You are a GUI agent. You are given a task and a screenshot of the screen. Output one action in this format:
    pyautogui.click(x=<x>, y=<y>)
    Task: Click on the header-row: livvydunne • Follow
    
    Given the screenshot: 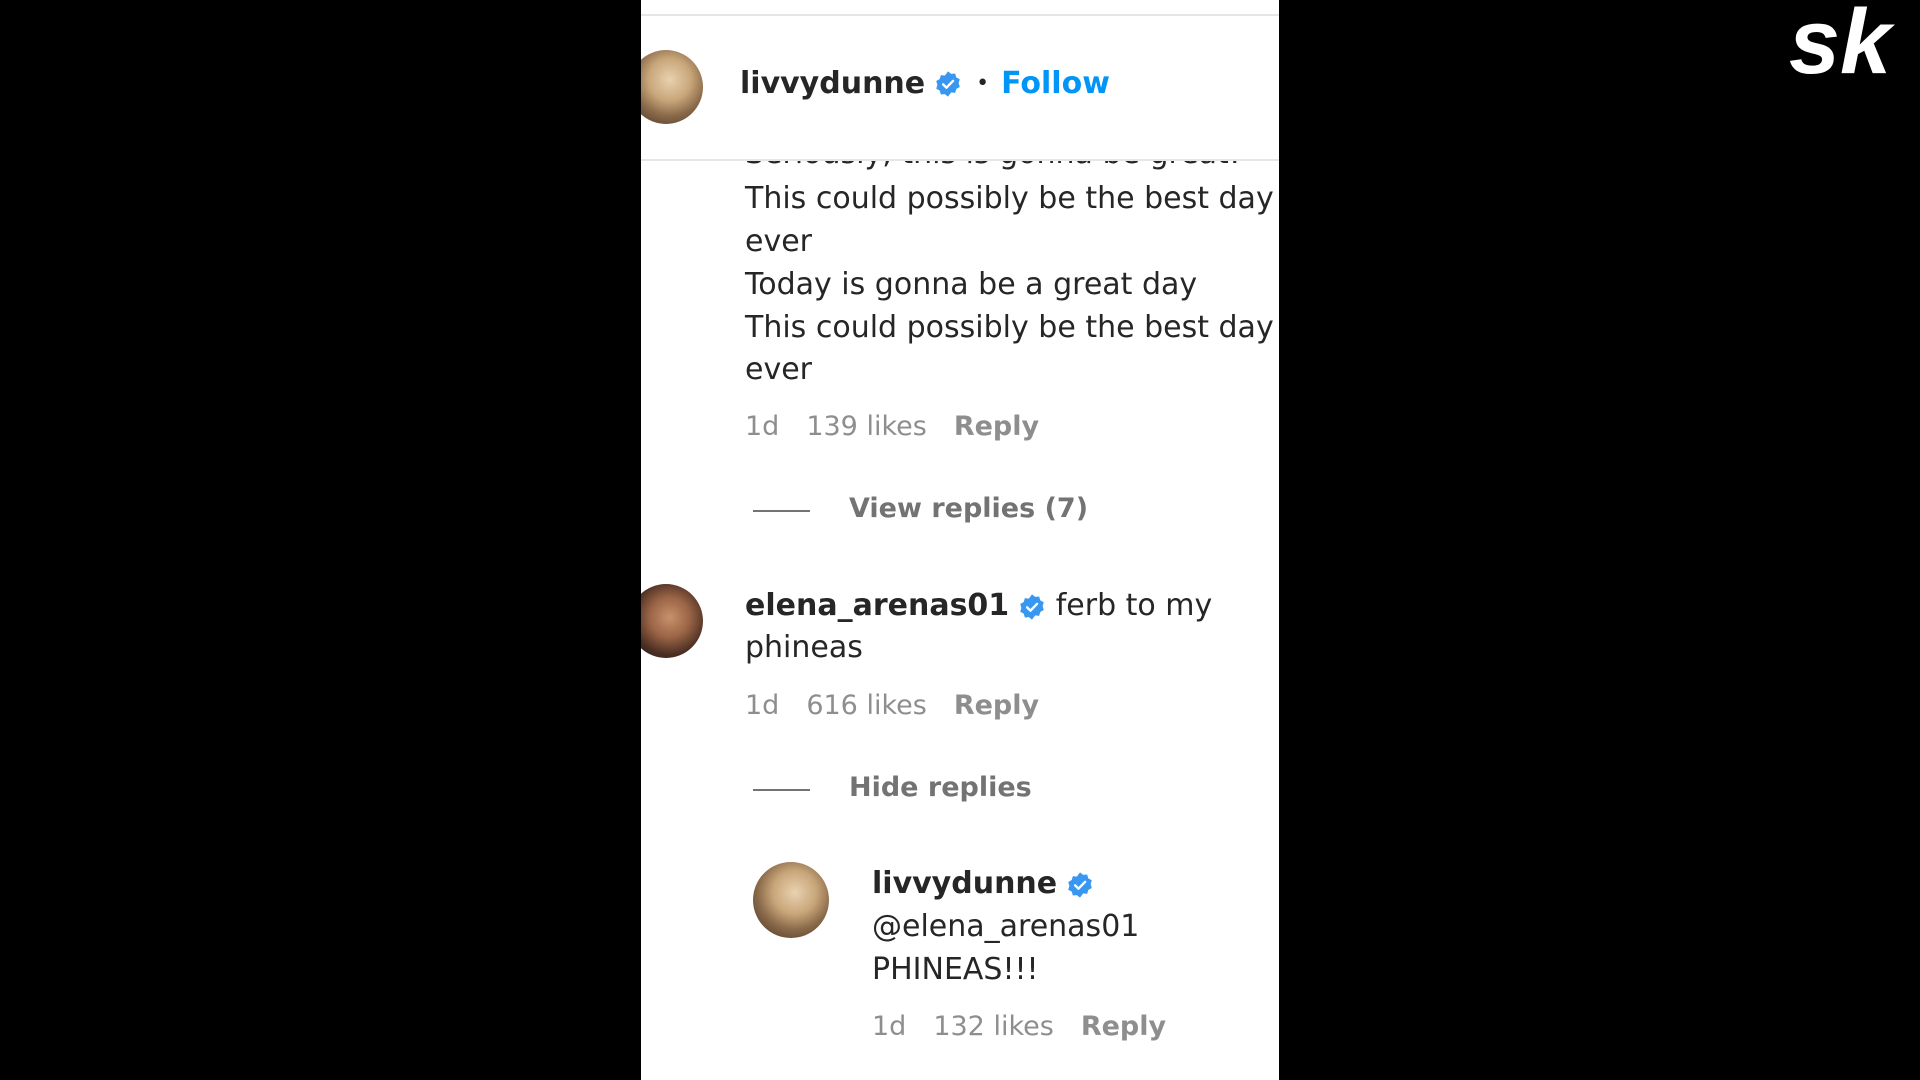 What is the action you would take?
    pyautogui.click(x=925, y=83)
    